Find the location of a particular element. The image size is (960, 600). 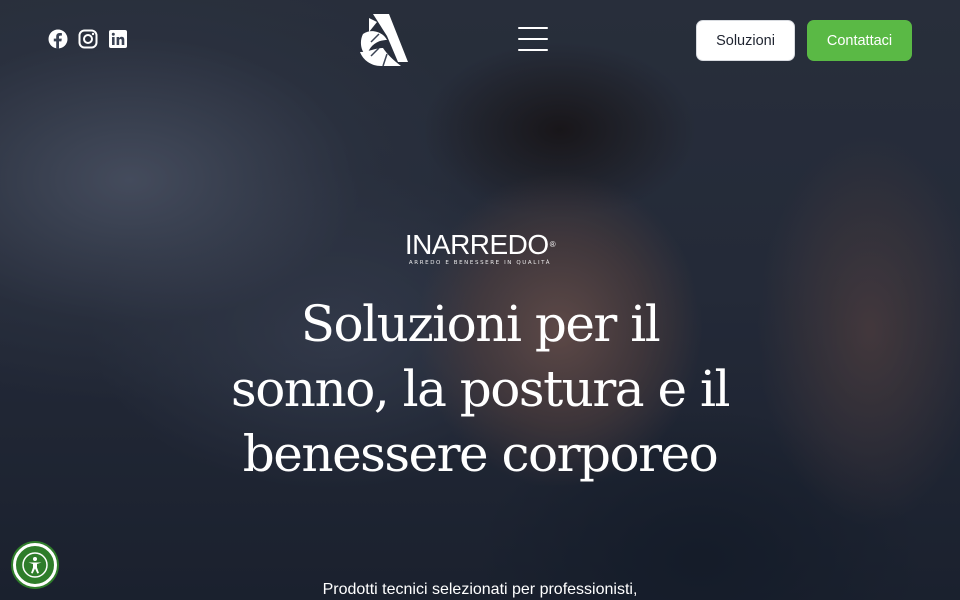

logo-tagline: ARREDO E BENESSERE IN QUALITÀ is located at coordinates (480, 263).